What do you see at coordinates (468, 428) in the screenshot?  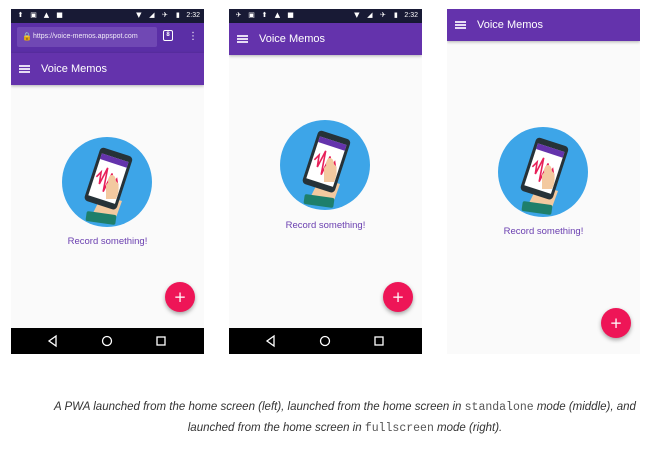 I see `caption-text: mode (right).` at bounding box center [468, 428].